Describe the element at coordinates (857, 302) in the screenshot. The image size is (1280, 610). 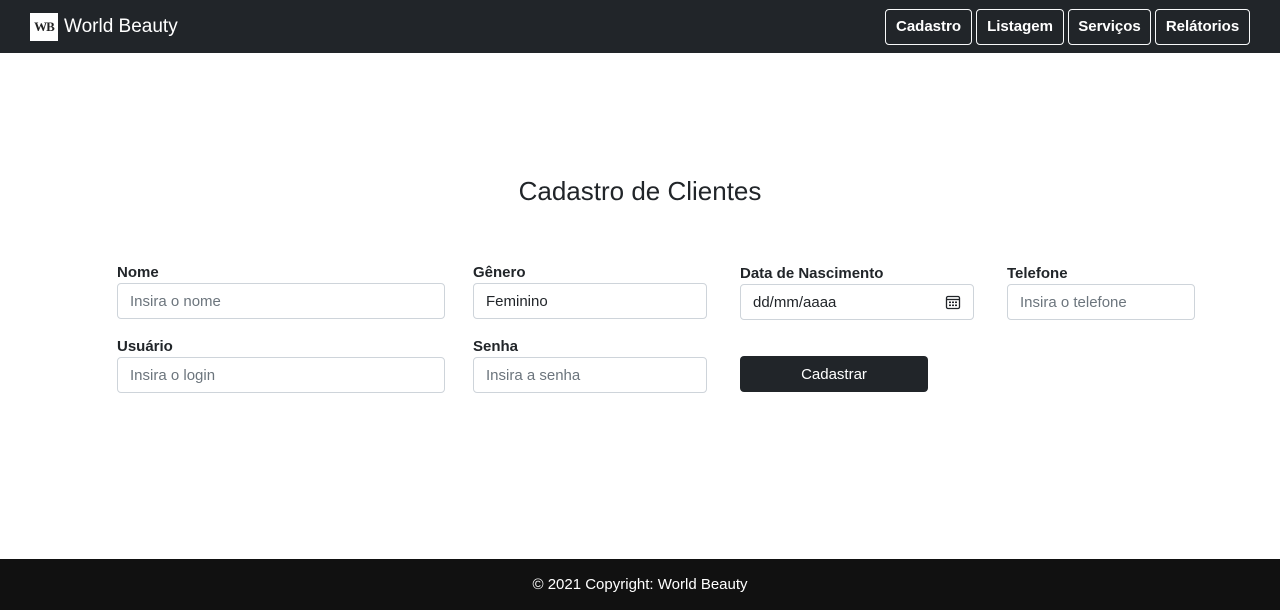
I see `nascimento-date-input: dd/mm/aaaa` at that location.